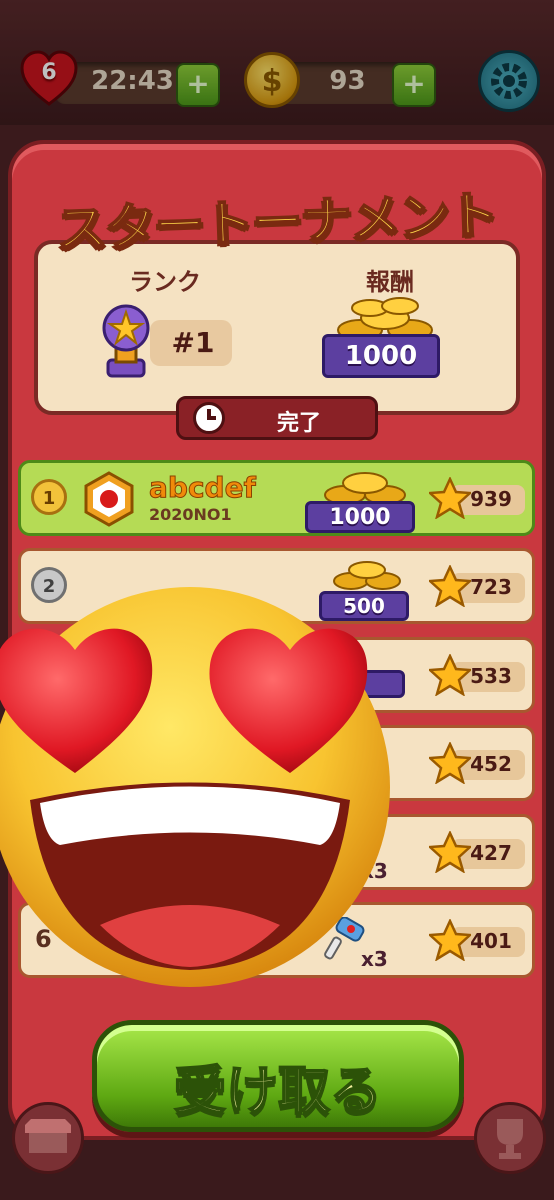 Image resolution: width=554 pixels, height=1200 pixels. Describe the element at coordinates (203, 488) in the screenshot. I see `player-name: abcdef` at that location.